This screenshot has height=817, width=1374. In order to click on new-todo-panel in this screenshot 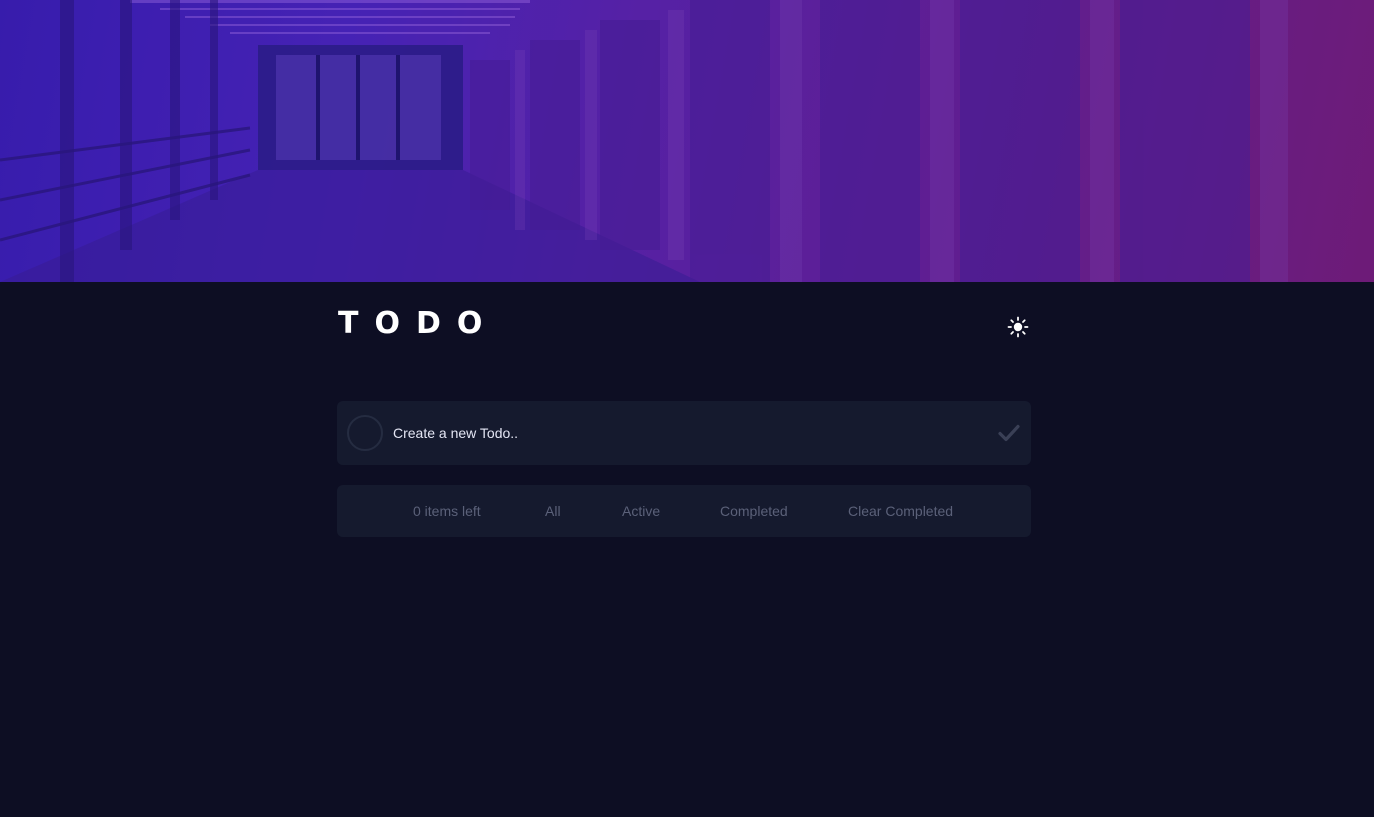, I will do `click(684, 433)`.